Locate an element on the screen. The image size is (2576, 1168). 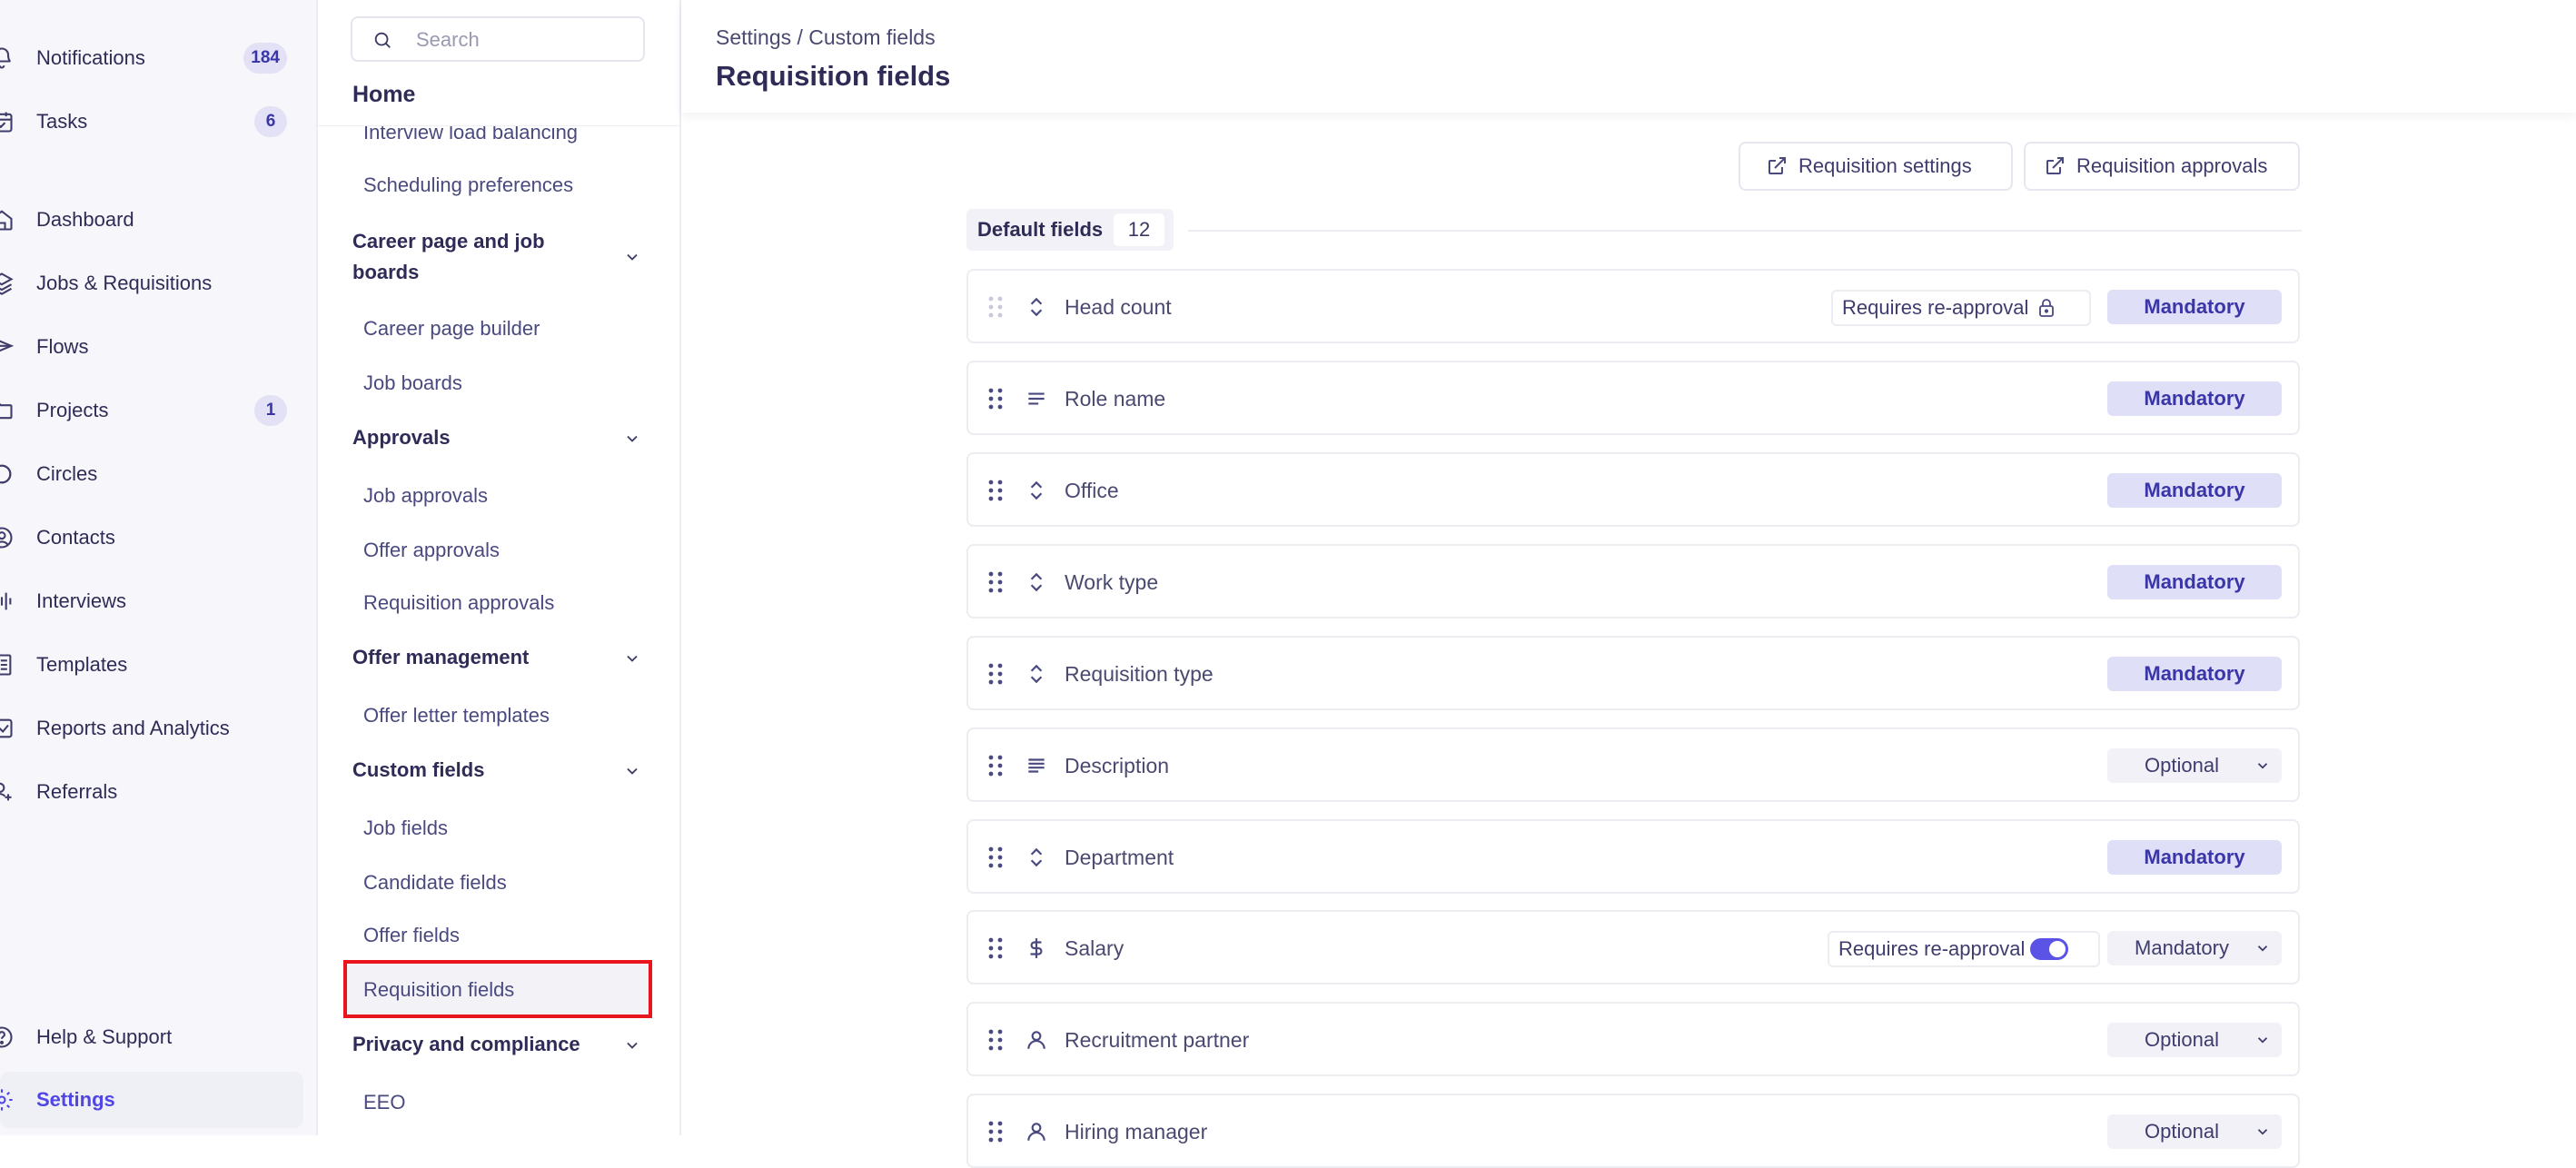
nav-label: Tasks is located at coordinates (62, 122).